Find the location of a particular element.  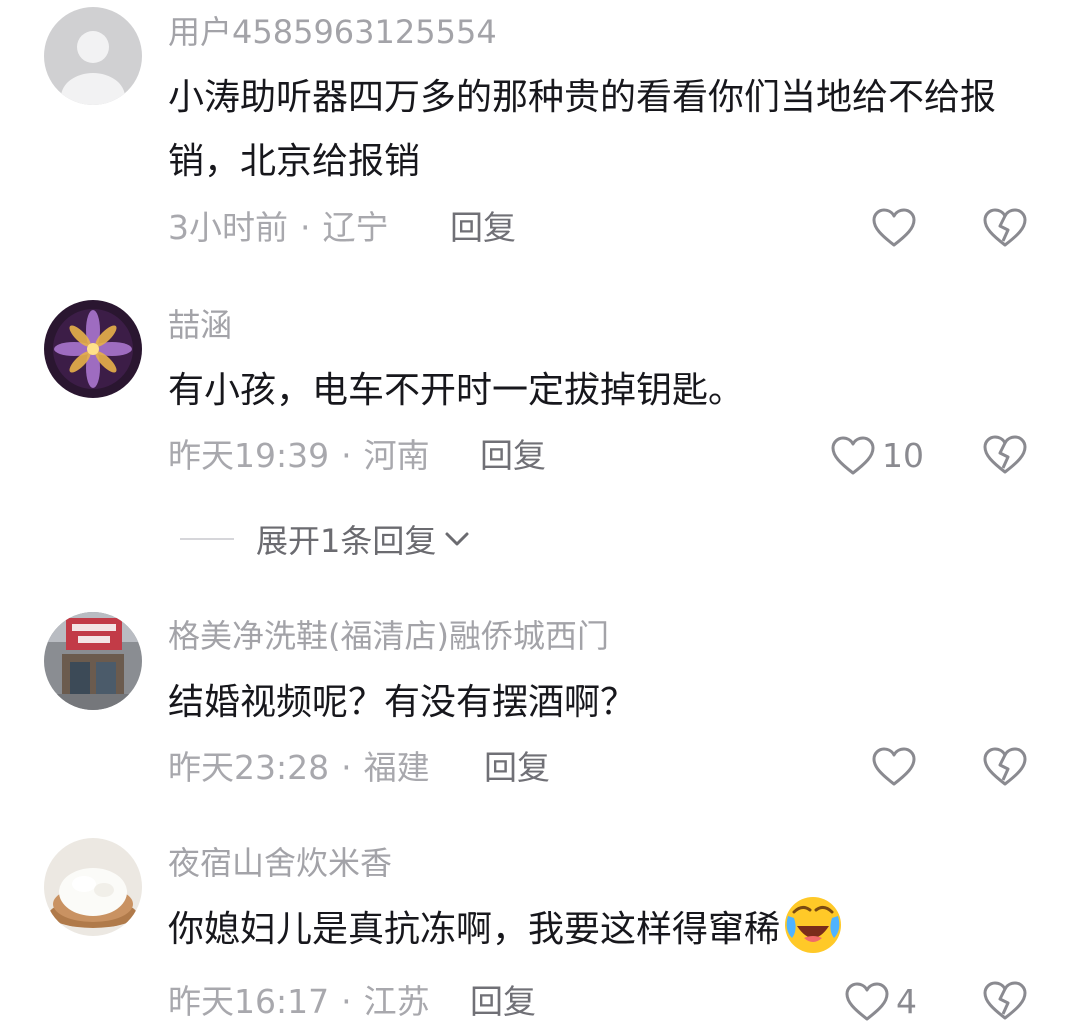

username: 喆涵 is located at coordinates (200, 325).